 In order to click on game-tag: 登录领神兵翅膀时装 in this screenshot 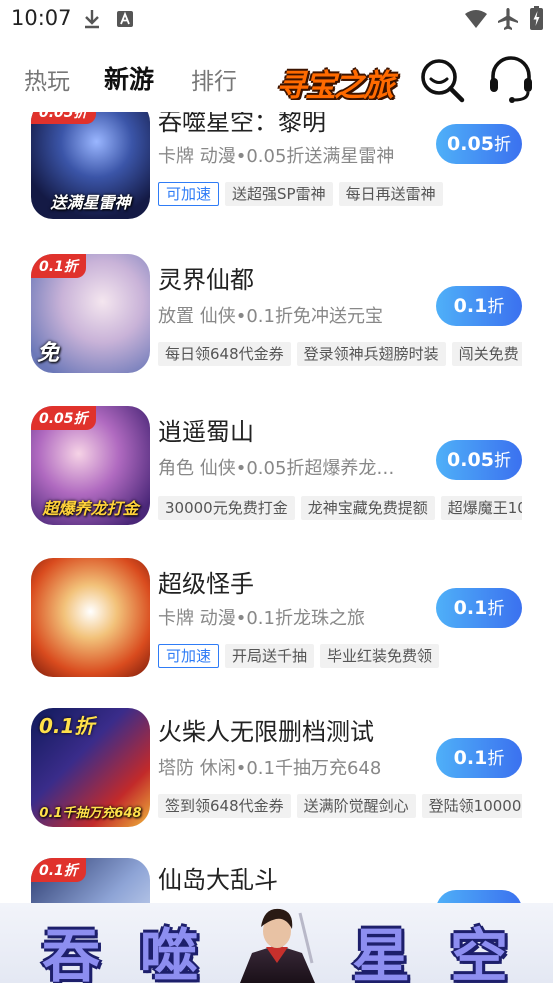, I will do `click(371, 354)`.